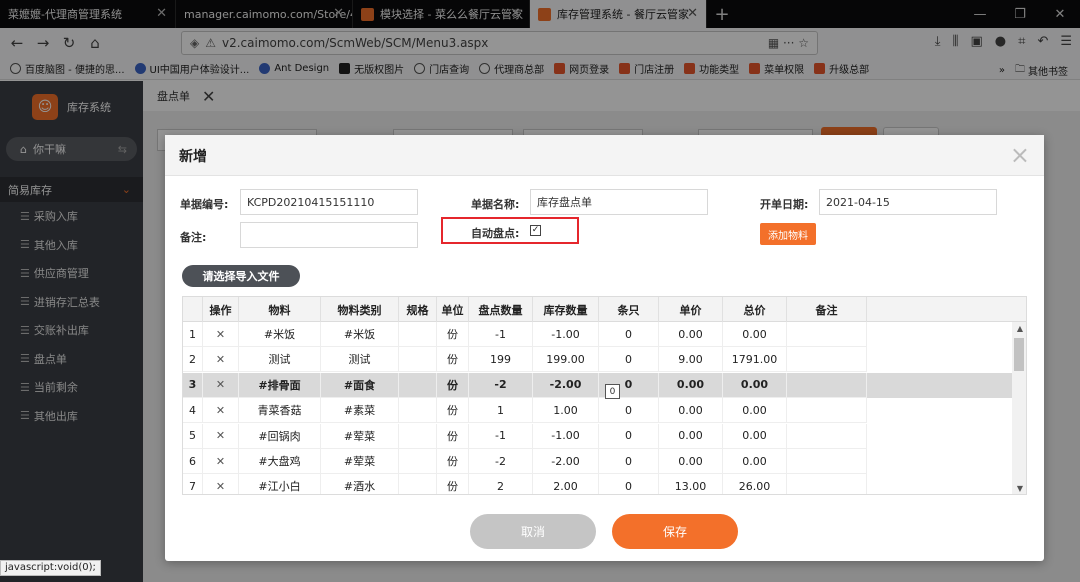 The width and height of the screenshot is (1080, 582). Describe the element at coordinates (755, 360) in the screenshot. I see `cell-total: 1791.00` at that location.